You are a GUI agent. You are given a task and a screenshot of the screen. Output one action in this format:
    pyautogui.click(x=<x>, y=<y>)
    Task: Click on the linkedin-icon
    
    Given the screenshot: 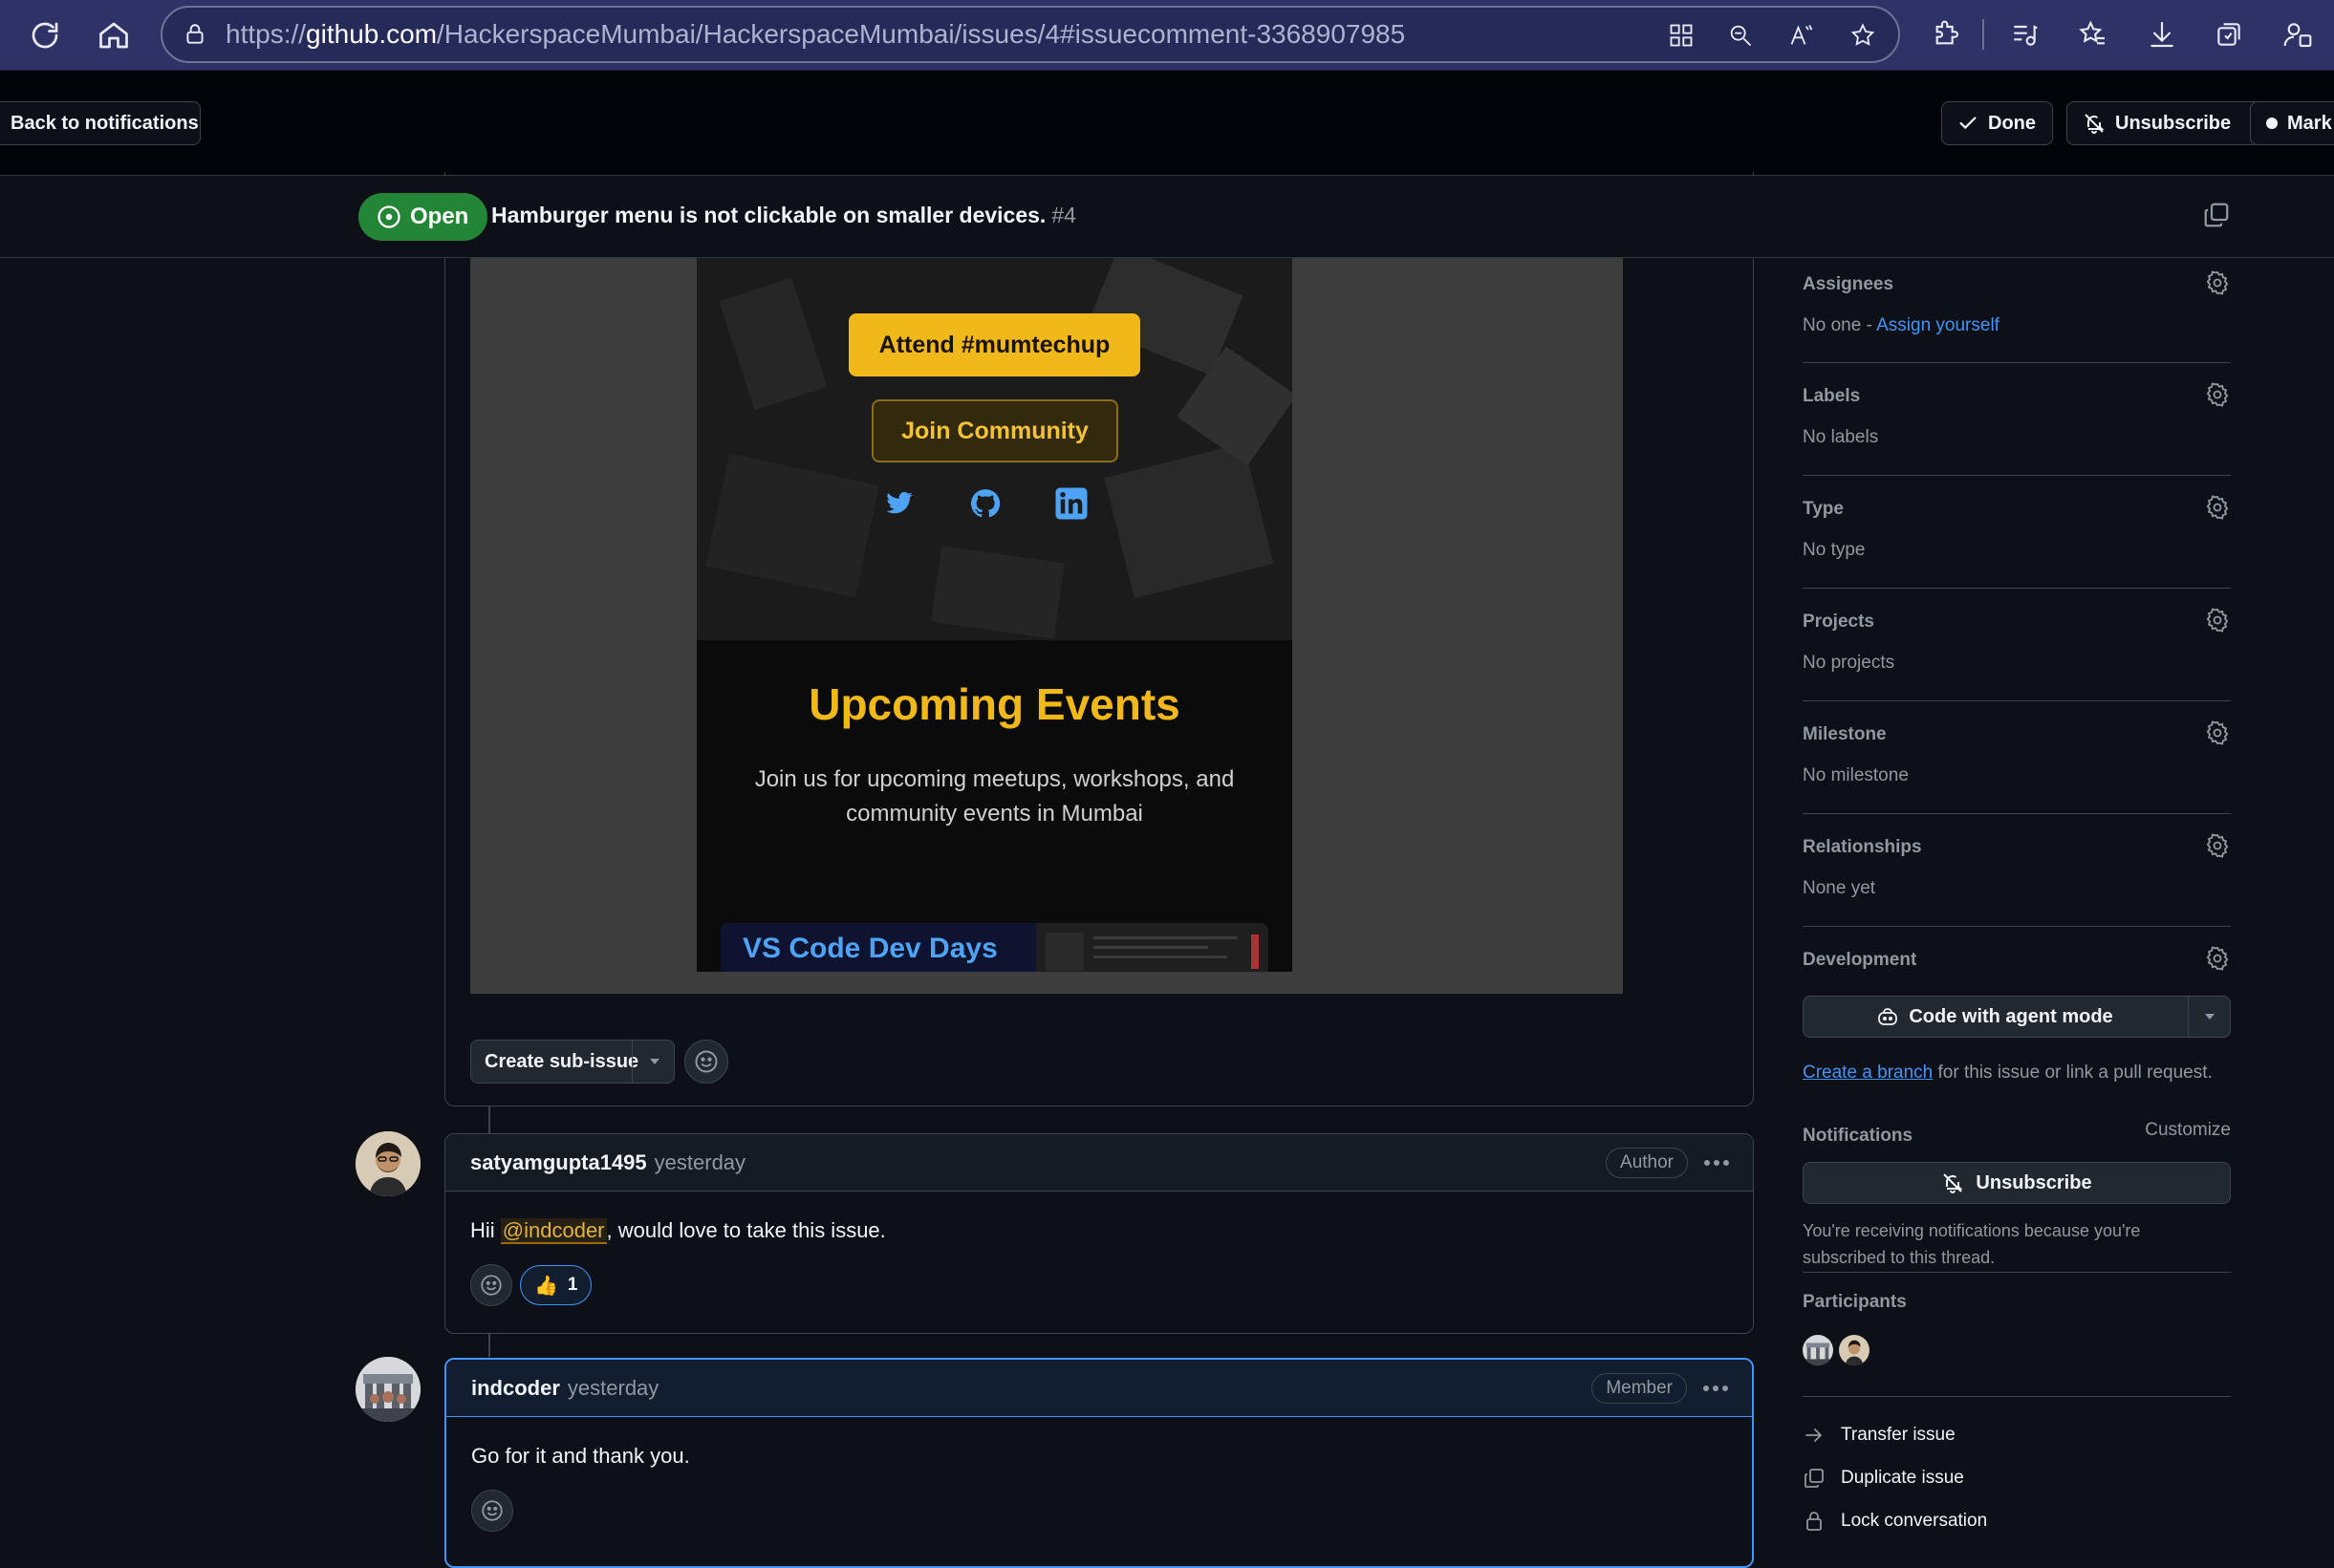 What is the action you would take?
    pyautogui.click(x=1071, y=503)
    